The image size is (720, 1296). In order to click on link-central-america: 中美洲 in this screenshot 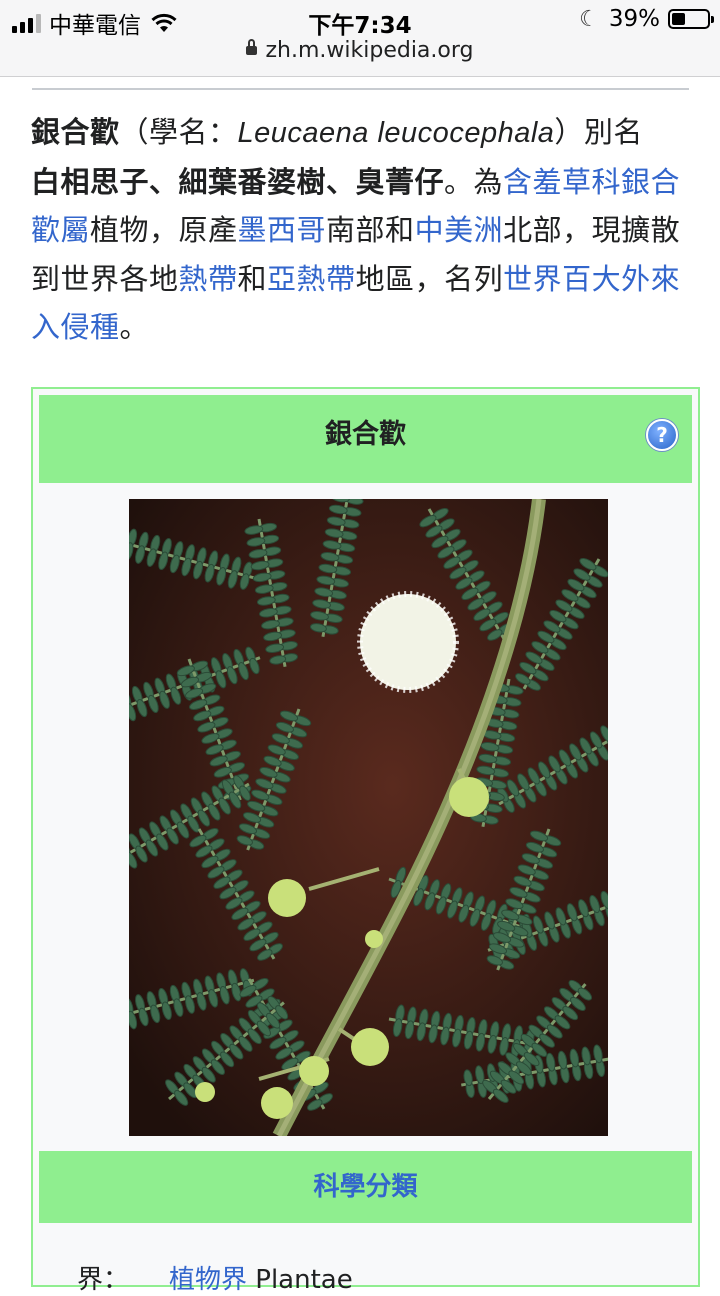, I will do `click(459, 230)`.